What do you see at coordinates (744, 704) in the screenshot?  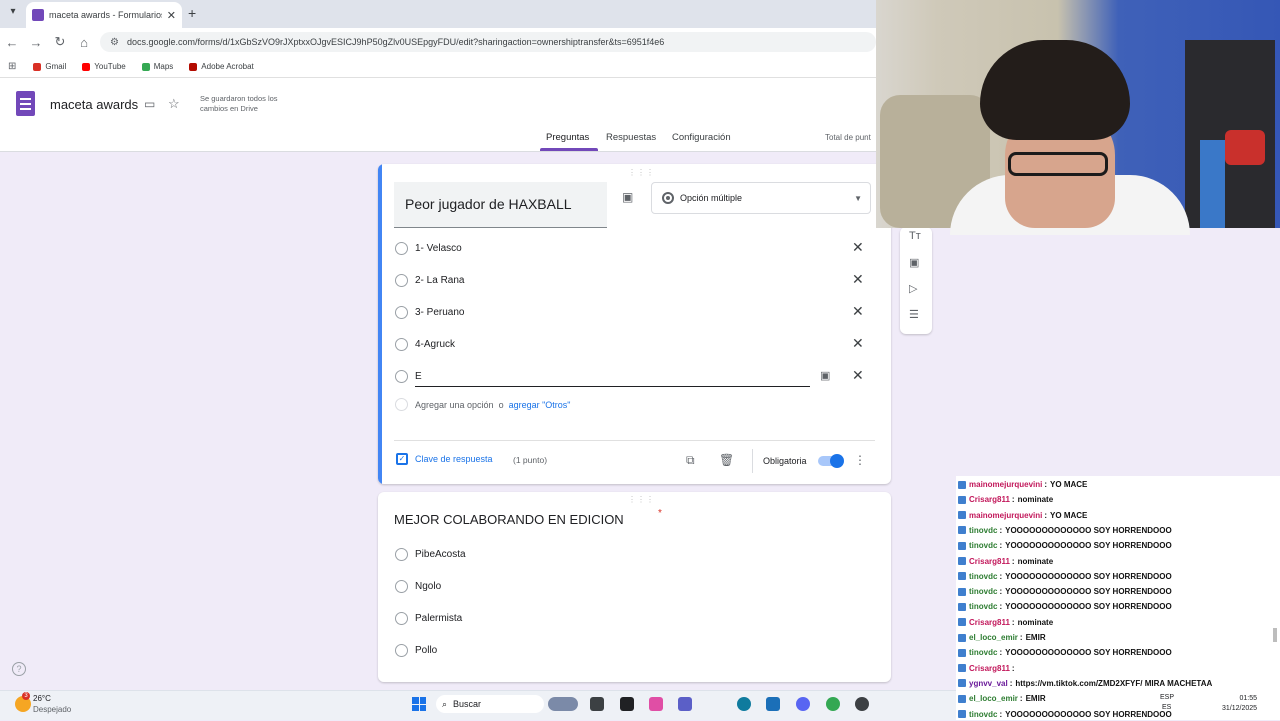 I see `edge-icon` at bounding box center [744, 704].